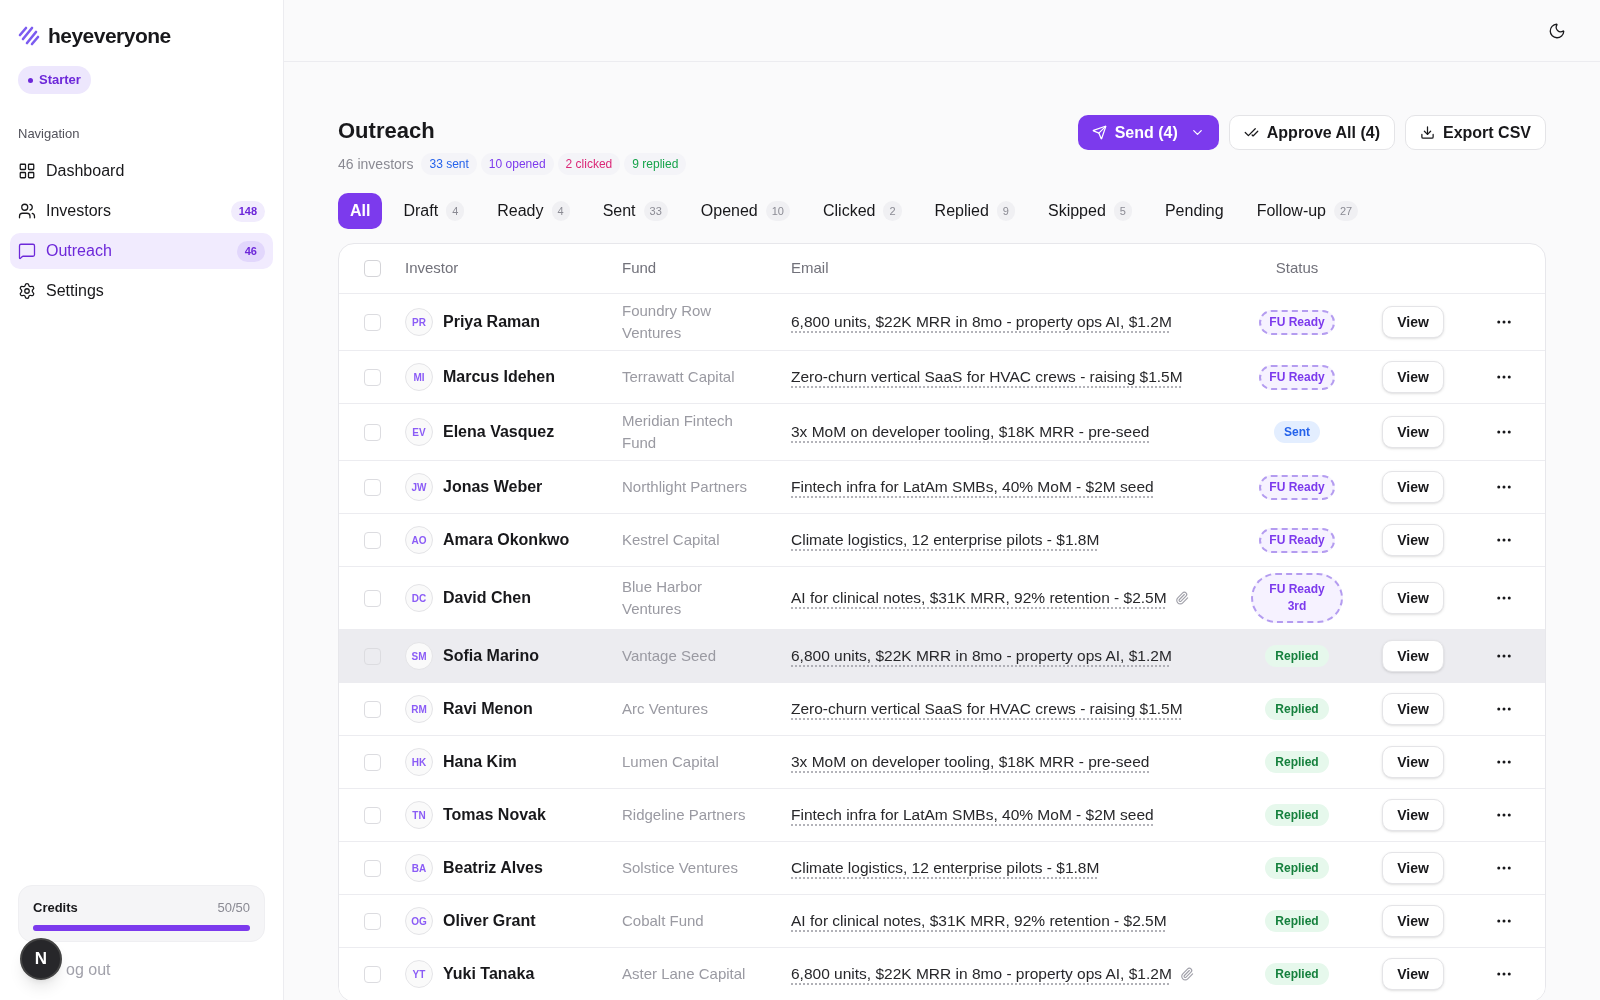 The height and width of the screenshot is (1000, 1600). What do you see at coordinates (419, 322) in the screenshot?
I see `initials-avatar: PR` at bounding box center [419, 322].